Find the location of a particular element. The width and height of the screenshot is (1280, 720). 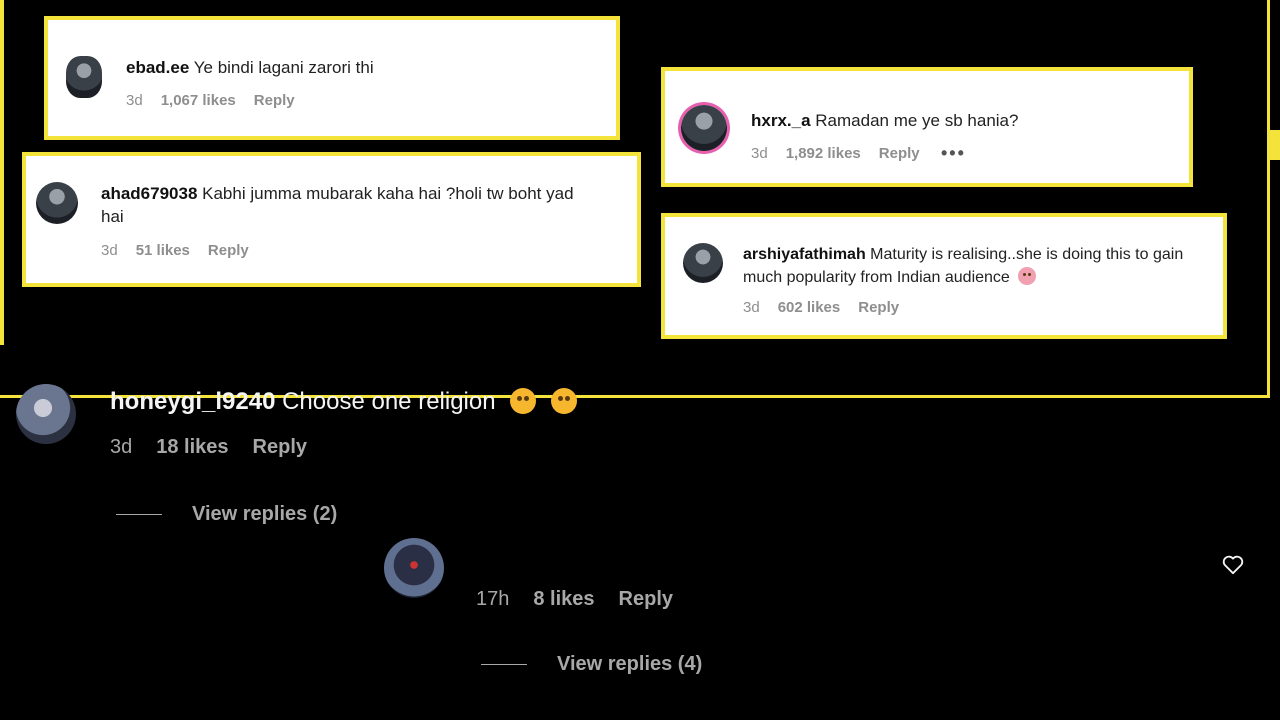

comment-meta: 17h 8 likes Reply is located at coordinates (574, 599).